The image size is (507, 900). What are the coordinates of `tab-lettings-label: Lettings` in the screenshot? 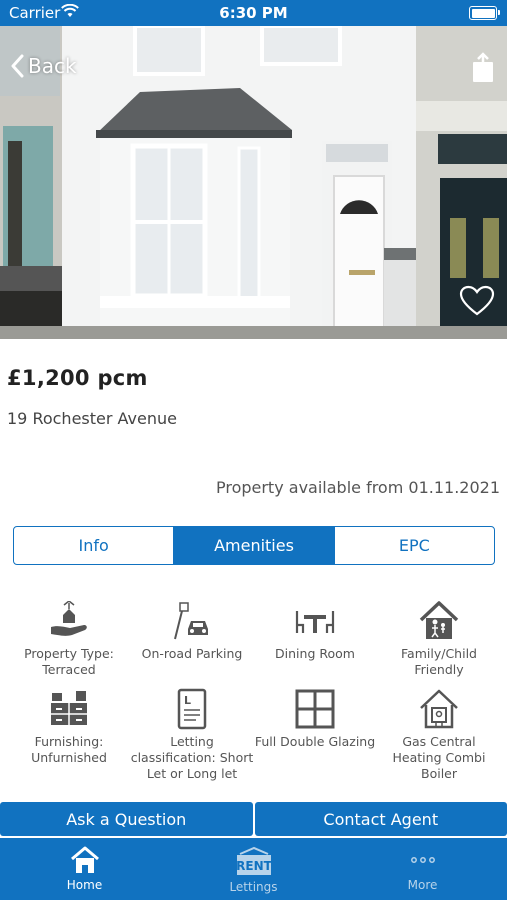 It's located at (253, 887).